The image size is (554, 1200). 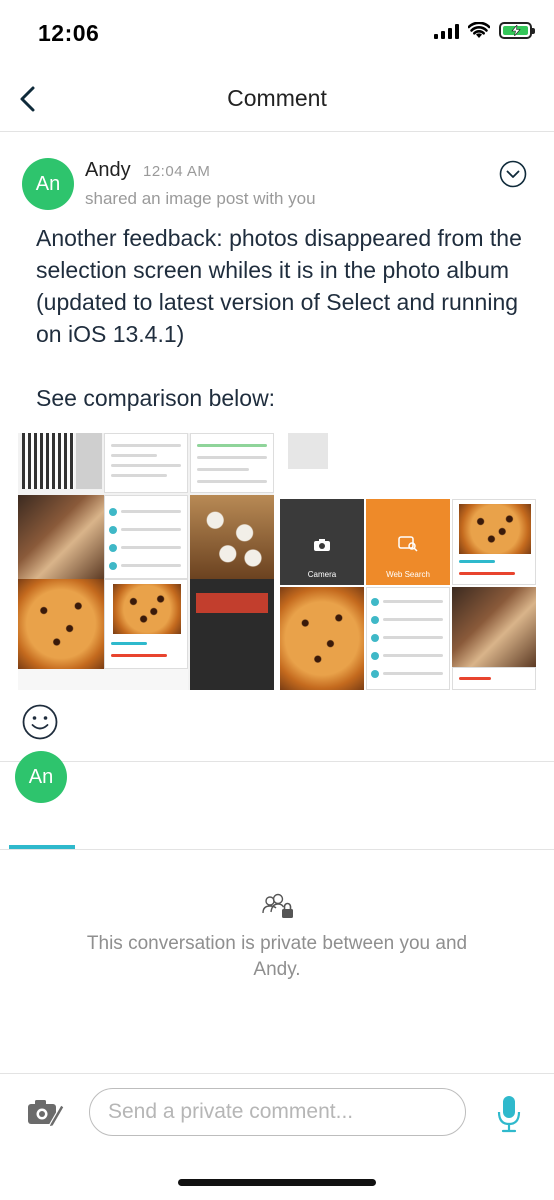 I want to click on voice-input-button, so click(x=509, y=1114).